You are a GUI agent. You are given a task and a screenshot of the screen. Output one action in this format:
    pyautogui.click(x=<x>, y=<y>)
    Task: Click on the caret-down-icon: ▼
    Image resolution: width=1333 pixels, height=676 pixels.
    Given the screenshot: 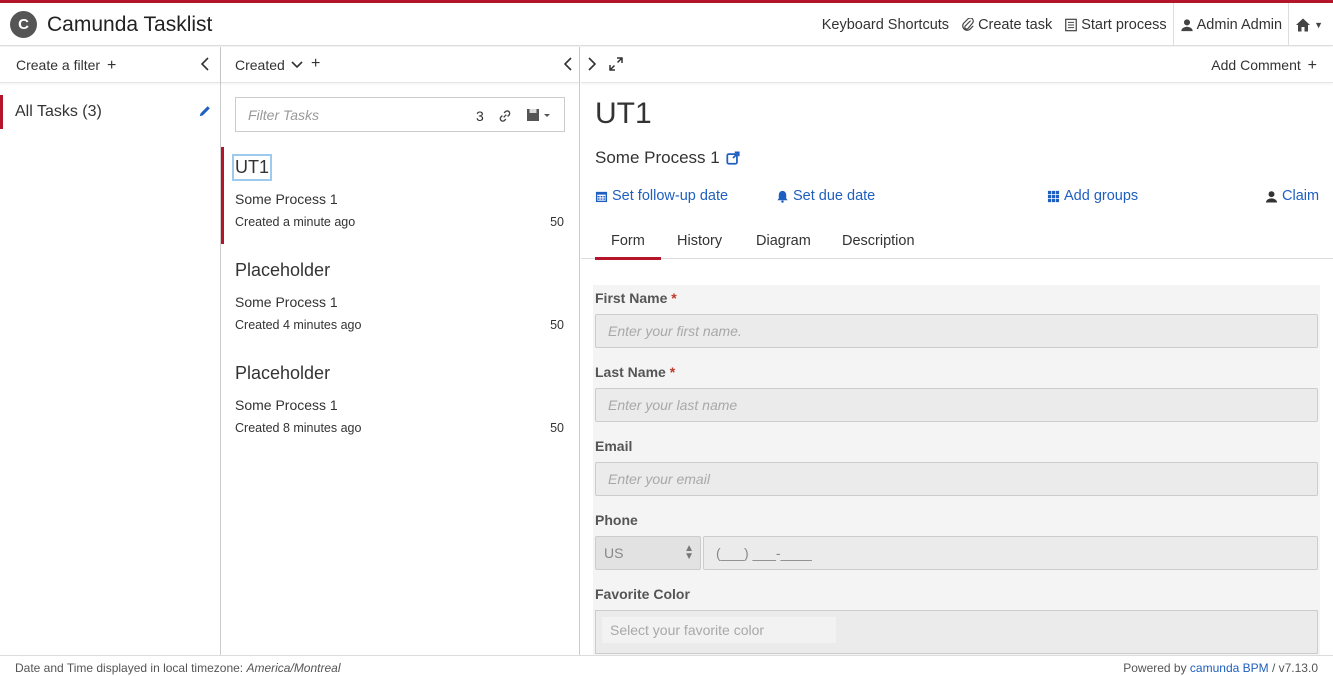 What is the action you would take?
    pyautogui.click(x=1318, y=24)
    